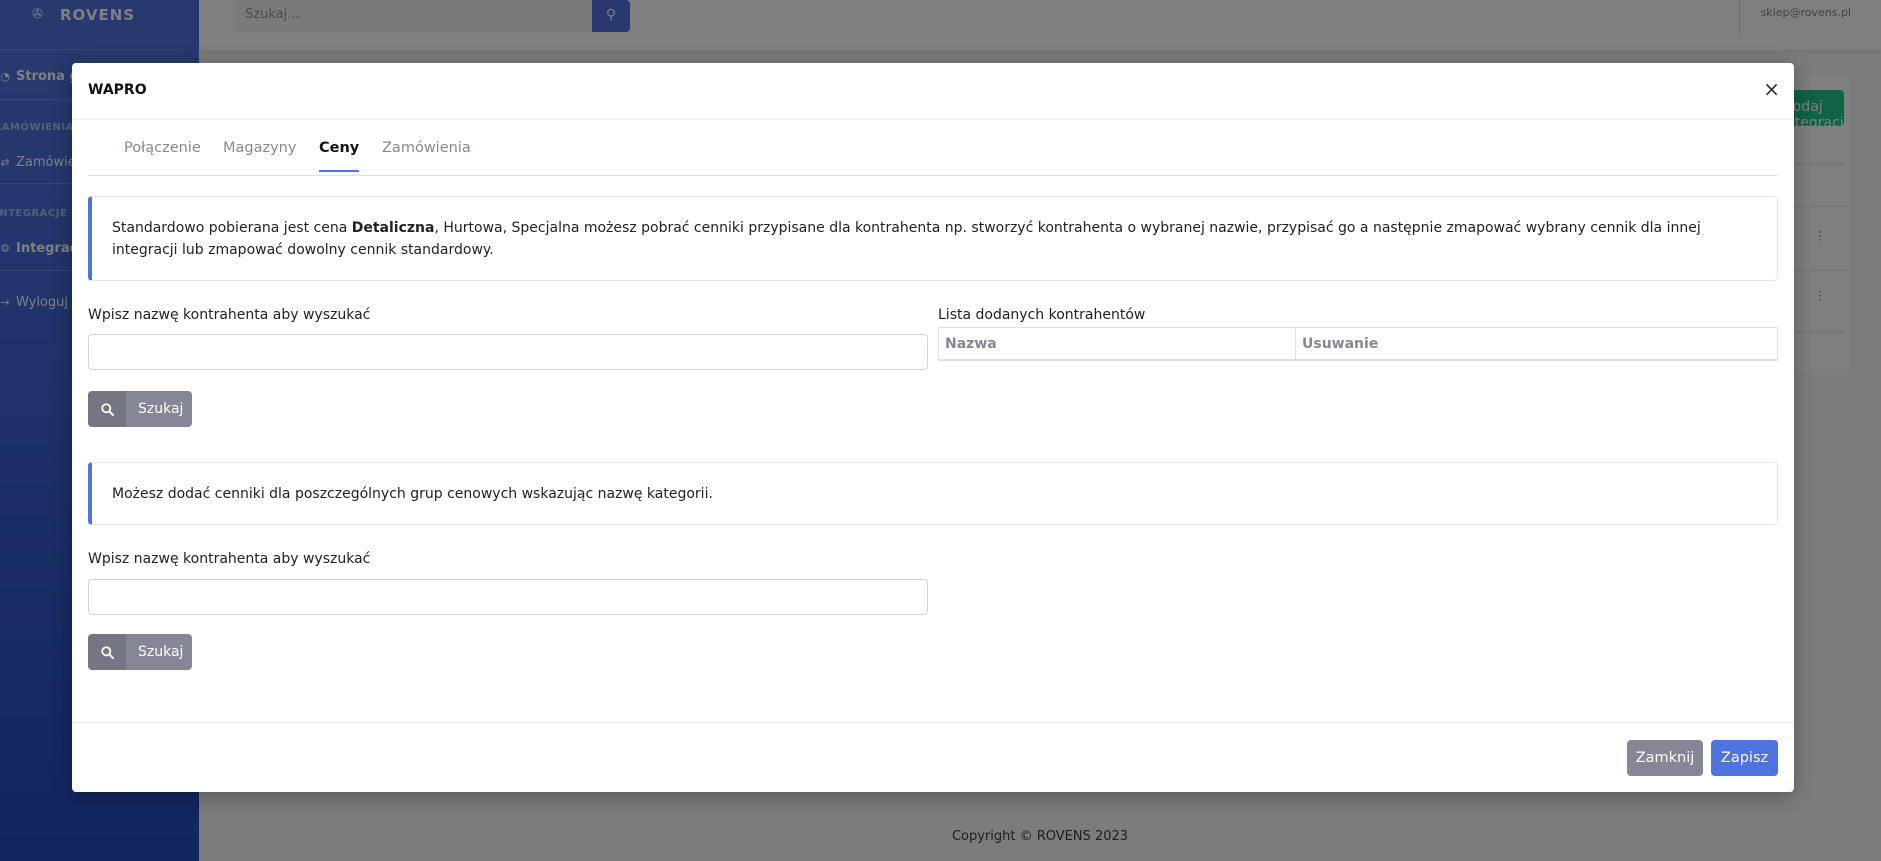 The image size is (1881, 861). Describe the element at coordinates (259, 155) in the screenshot. I see `tab-magazyny: Magazyny` at that location.